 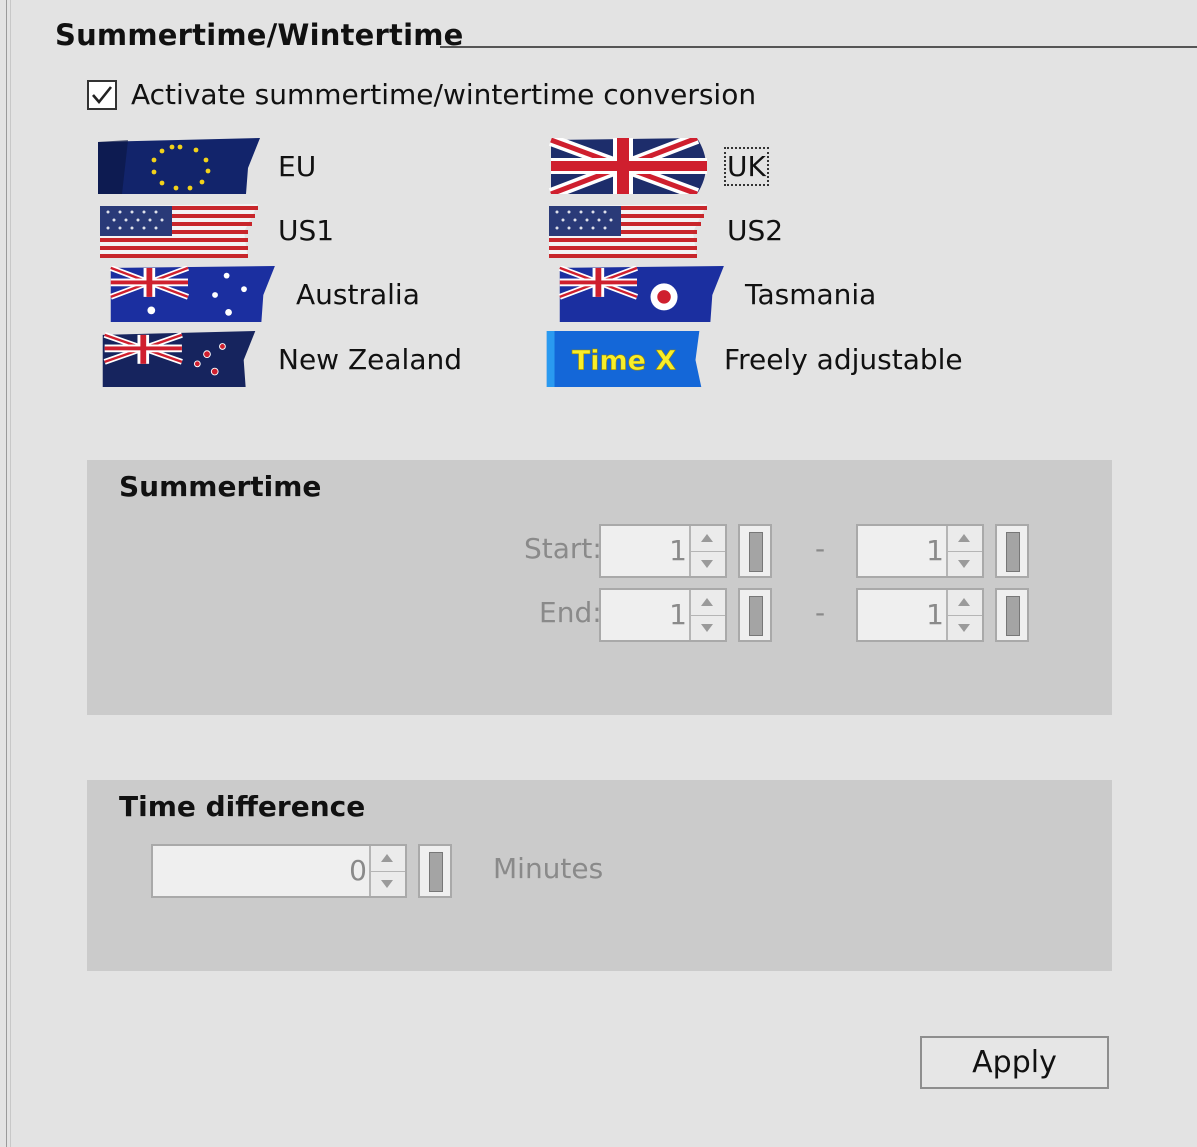 I want to click on section-divider, so click(x=818, y=47).